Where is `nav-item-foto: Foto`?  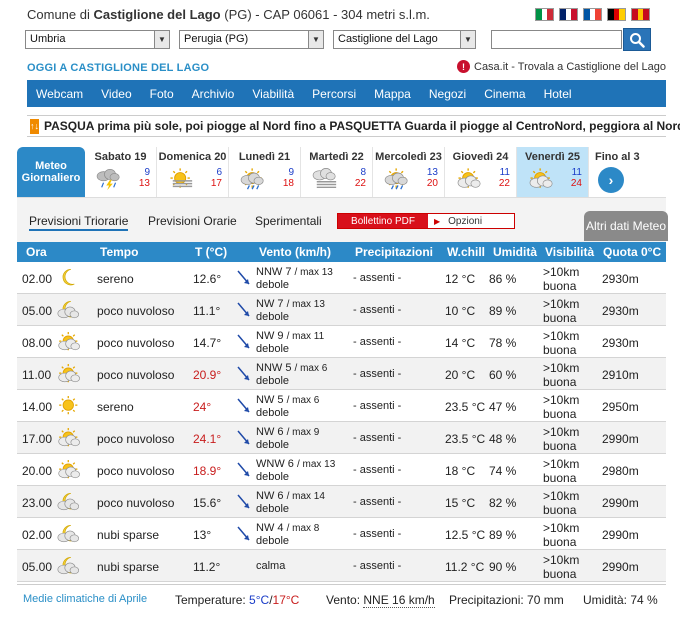
nav-item-foto: Foto is located at coordinates (162, 94).